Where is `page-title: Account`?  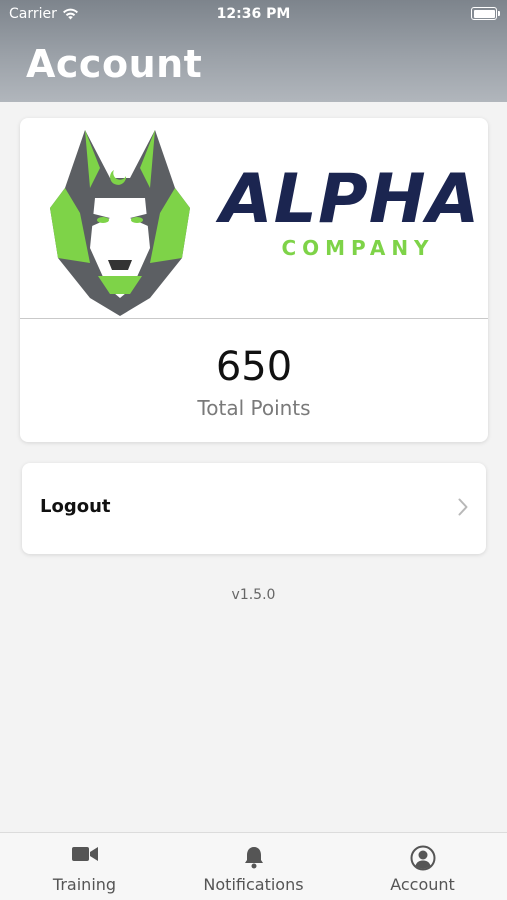
page-title: Account is located at coordinates (114, 64).